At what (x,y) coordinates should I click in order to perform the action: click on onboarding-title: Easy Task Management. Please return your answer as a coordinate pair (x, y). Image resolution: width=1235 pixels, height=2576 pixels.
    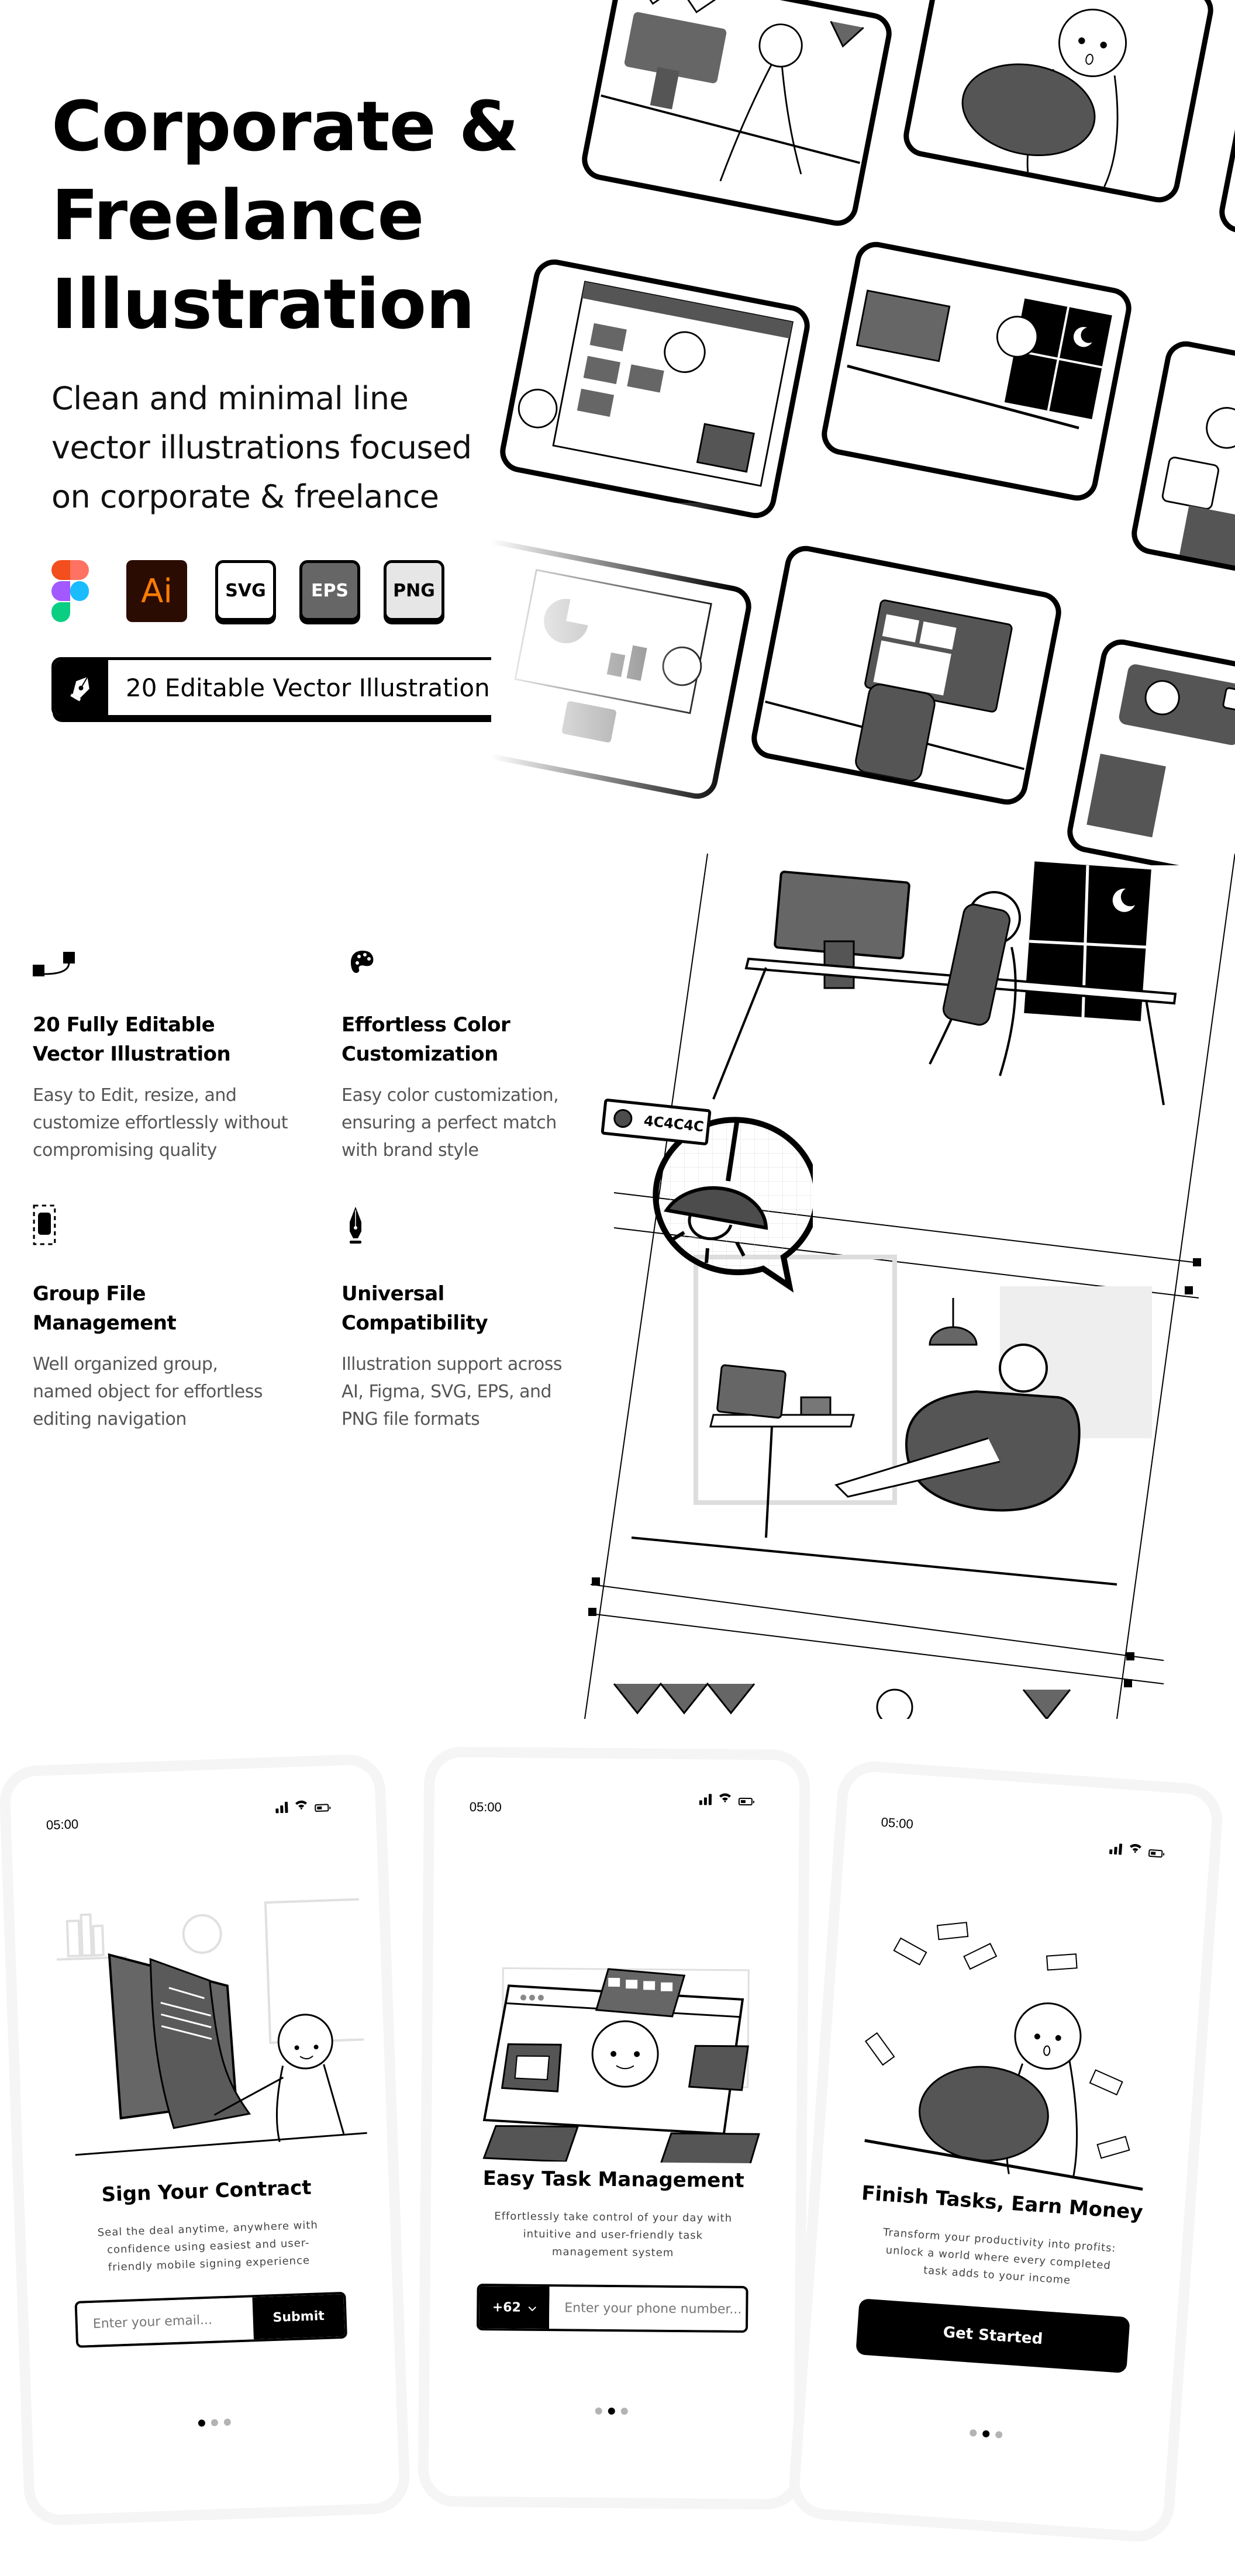
    Looking at the image, I should click on (613, 2179).